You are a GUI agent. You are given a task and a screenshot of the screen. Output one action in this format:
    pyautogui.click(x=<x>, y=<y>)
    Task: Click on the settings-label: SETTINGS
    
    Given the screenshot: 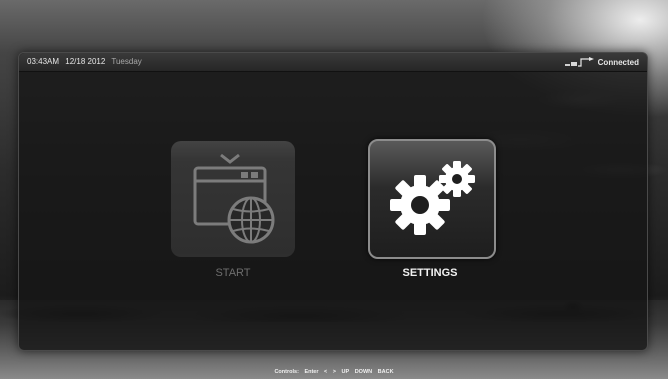 What is the action you would take?
    pyautogui.click(x=430, y=273)
    